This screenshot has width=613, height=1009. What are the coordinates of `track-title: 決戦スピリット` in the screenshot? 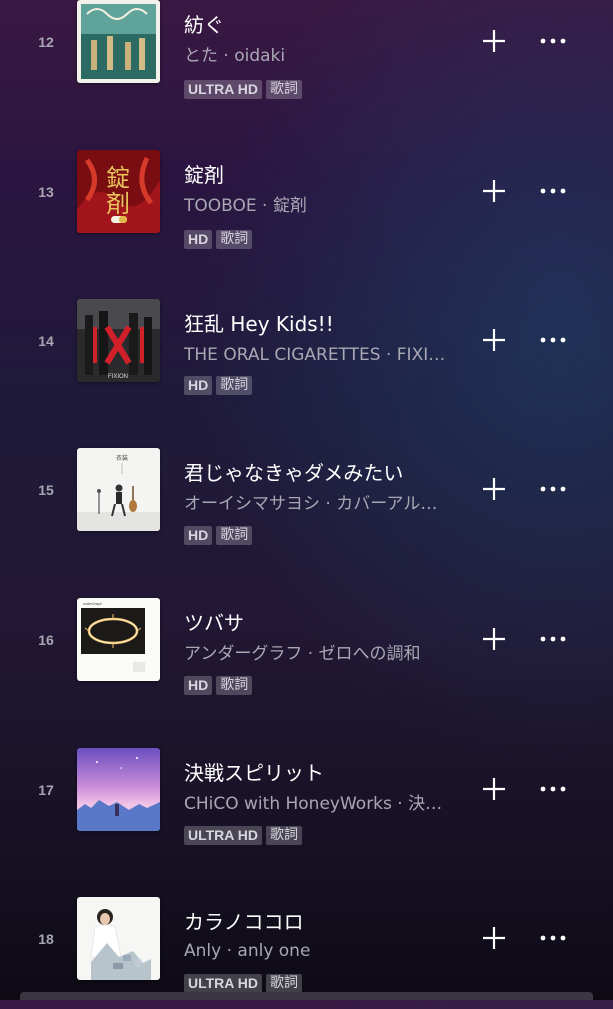 It's located at (321, 773).